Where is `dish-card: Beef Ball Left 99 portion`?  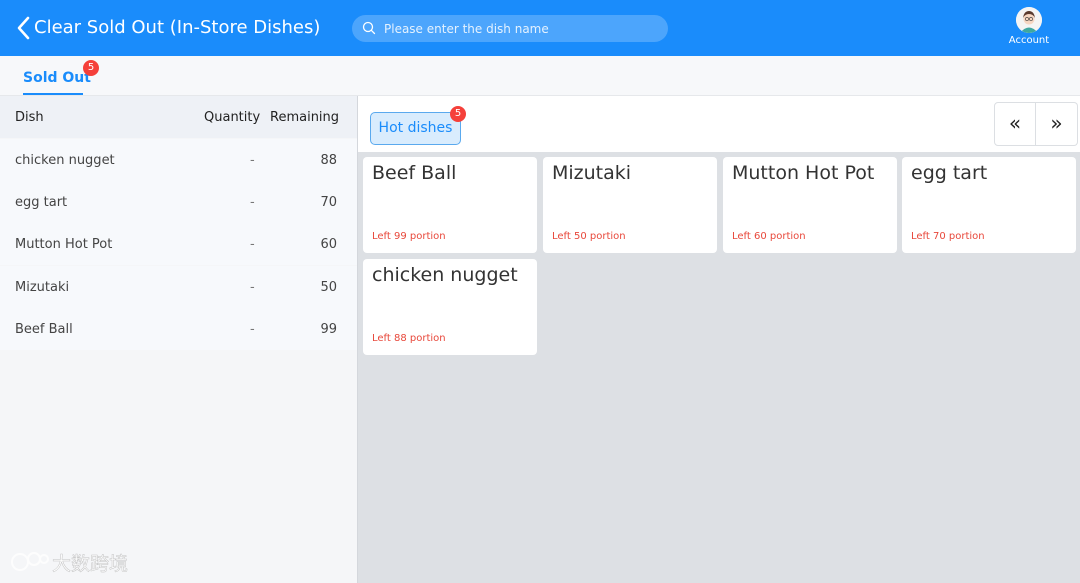 dish-card: Beef Ball Left 99 portion is located at coordinates (450, 205).